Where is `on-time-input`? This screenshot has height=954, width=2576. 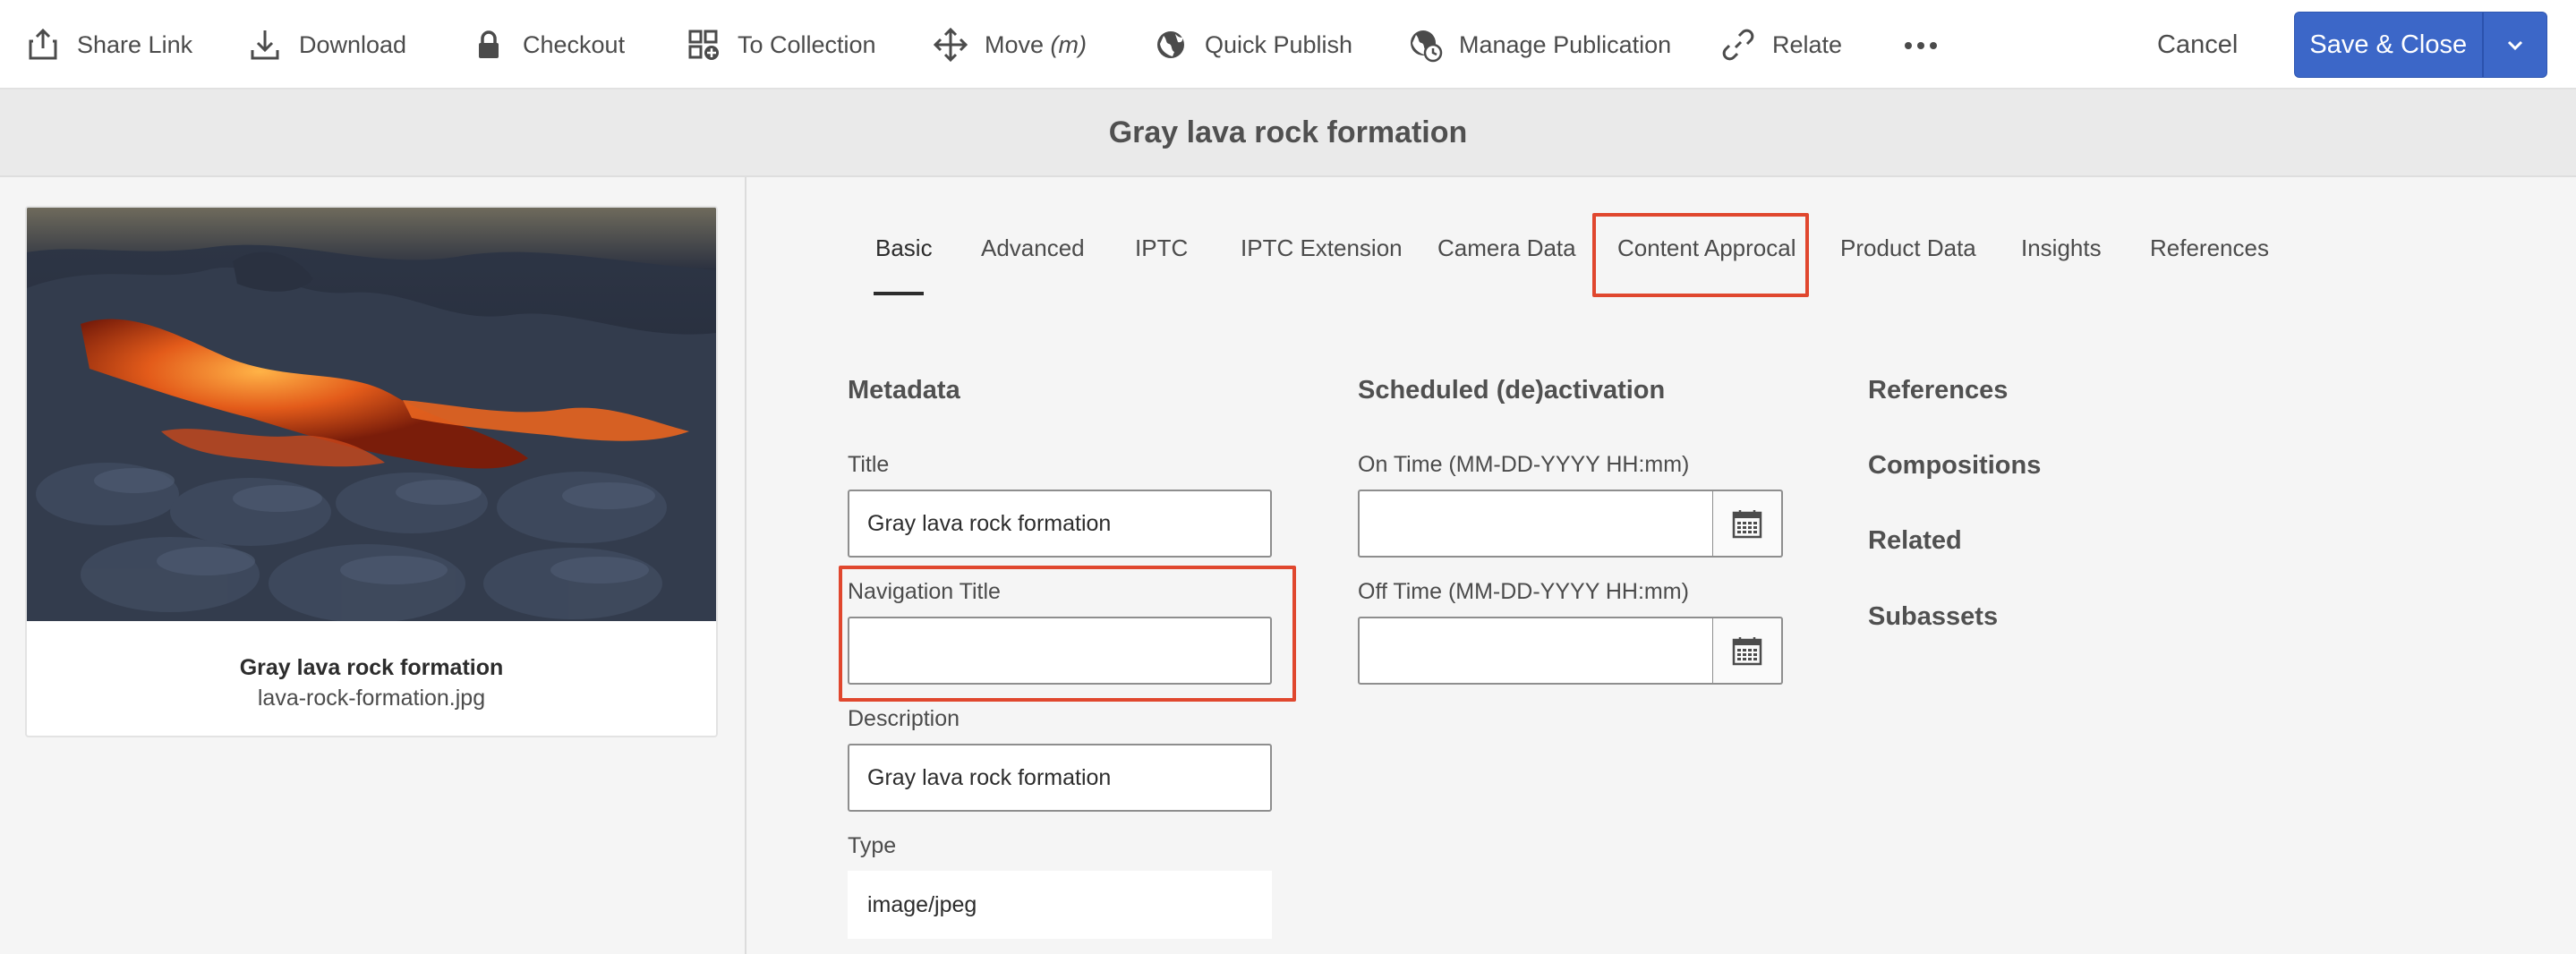 on-time-input is located at coordinates (1536, 524).